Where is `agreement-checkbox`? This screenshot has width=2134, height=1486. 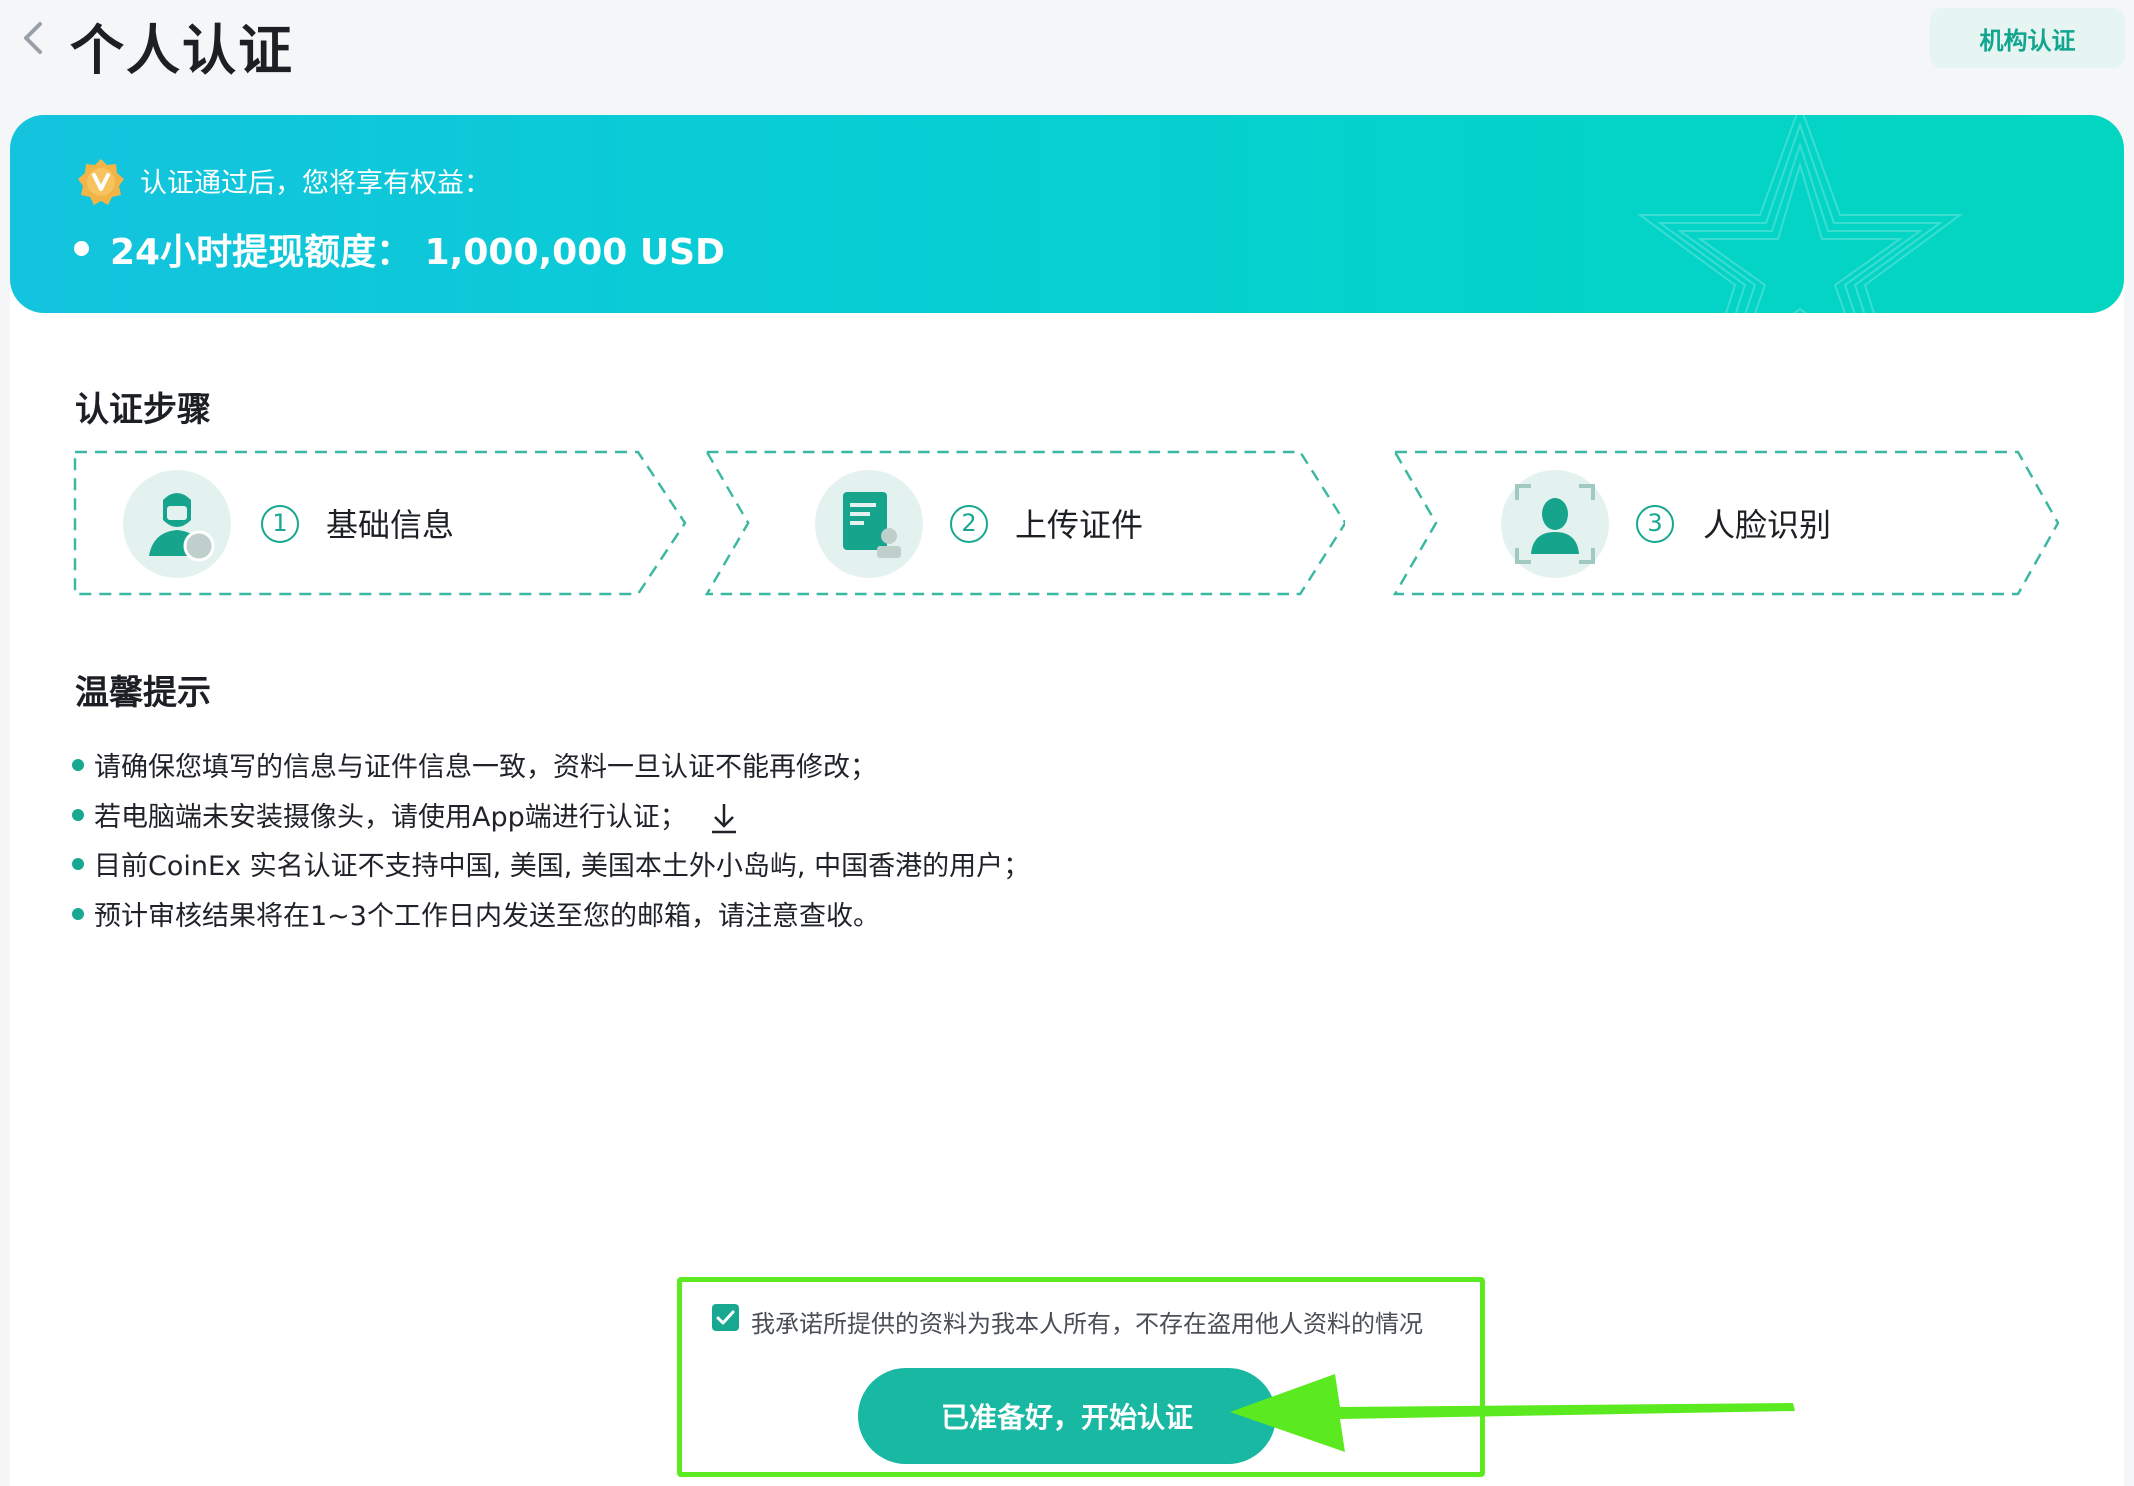
agreement-checkbox is located at coordinates (725, 1317).